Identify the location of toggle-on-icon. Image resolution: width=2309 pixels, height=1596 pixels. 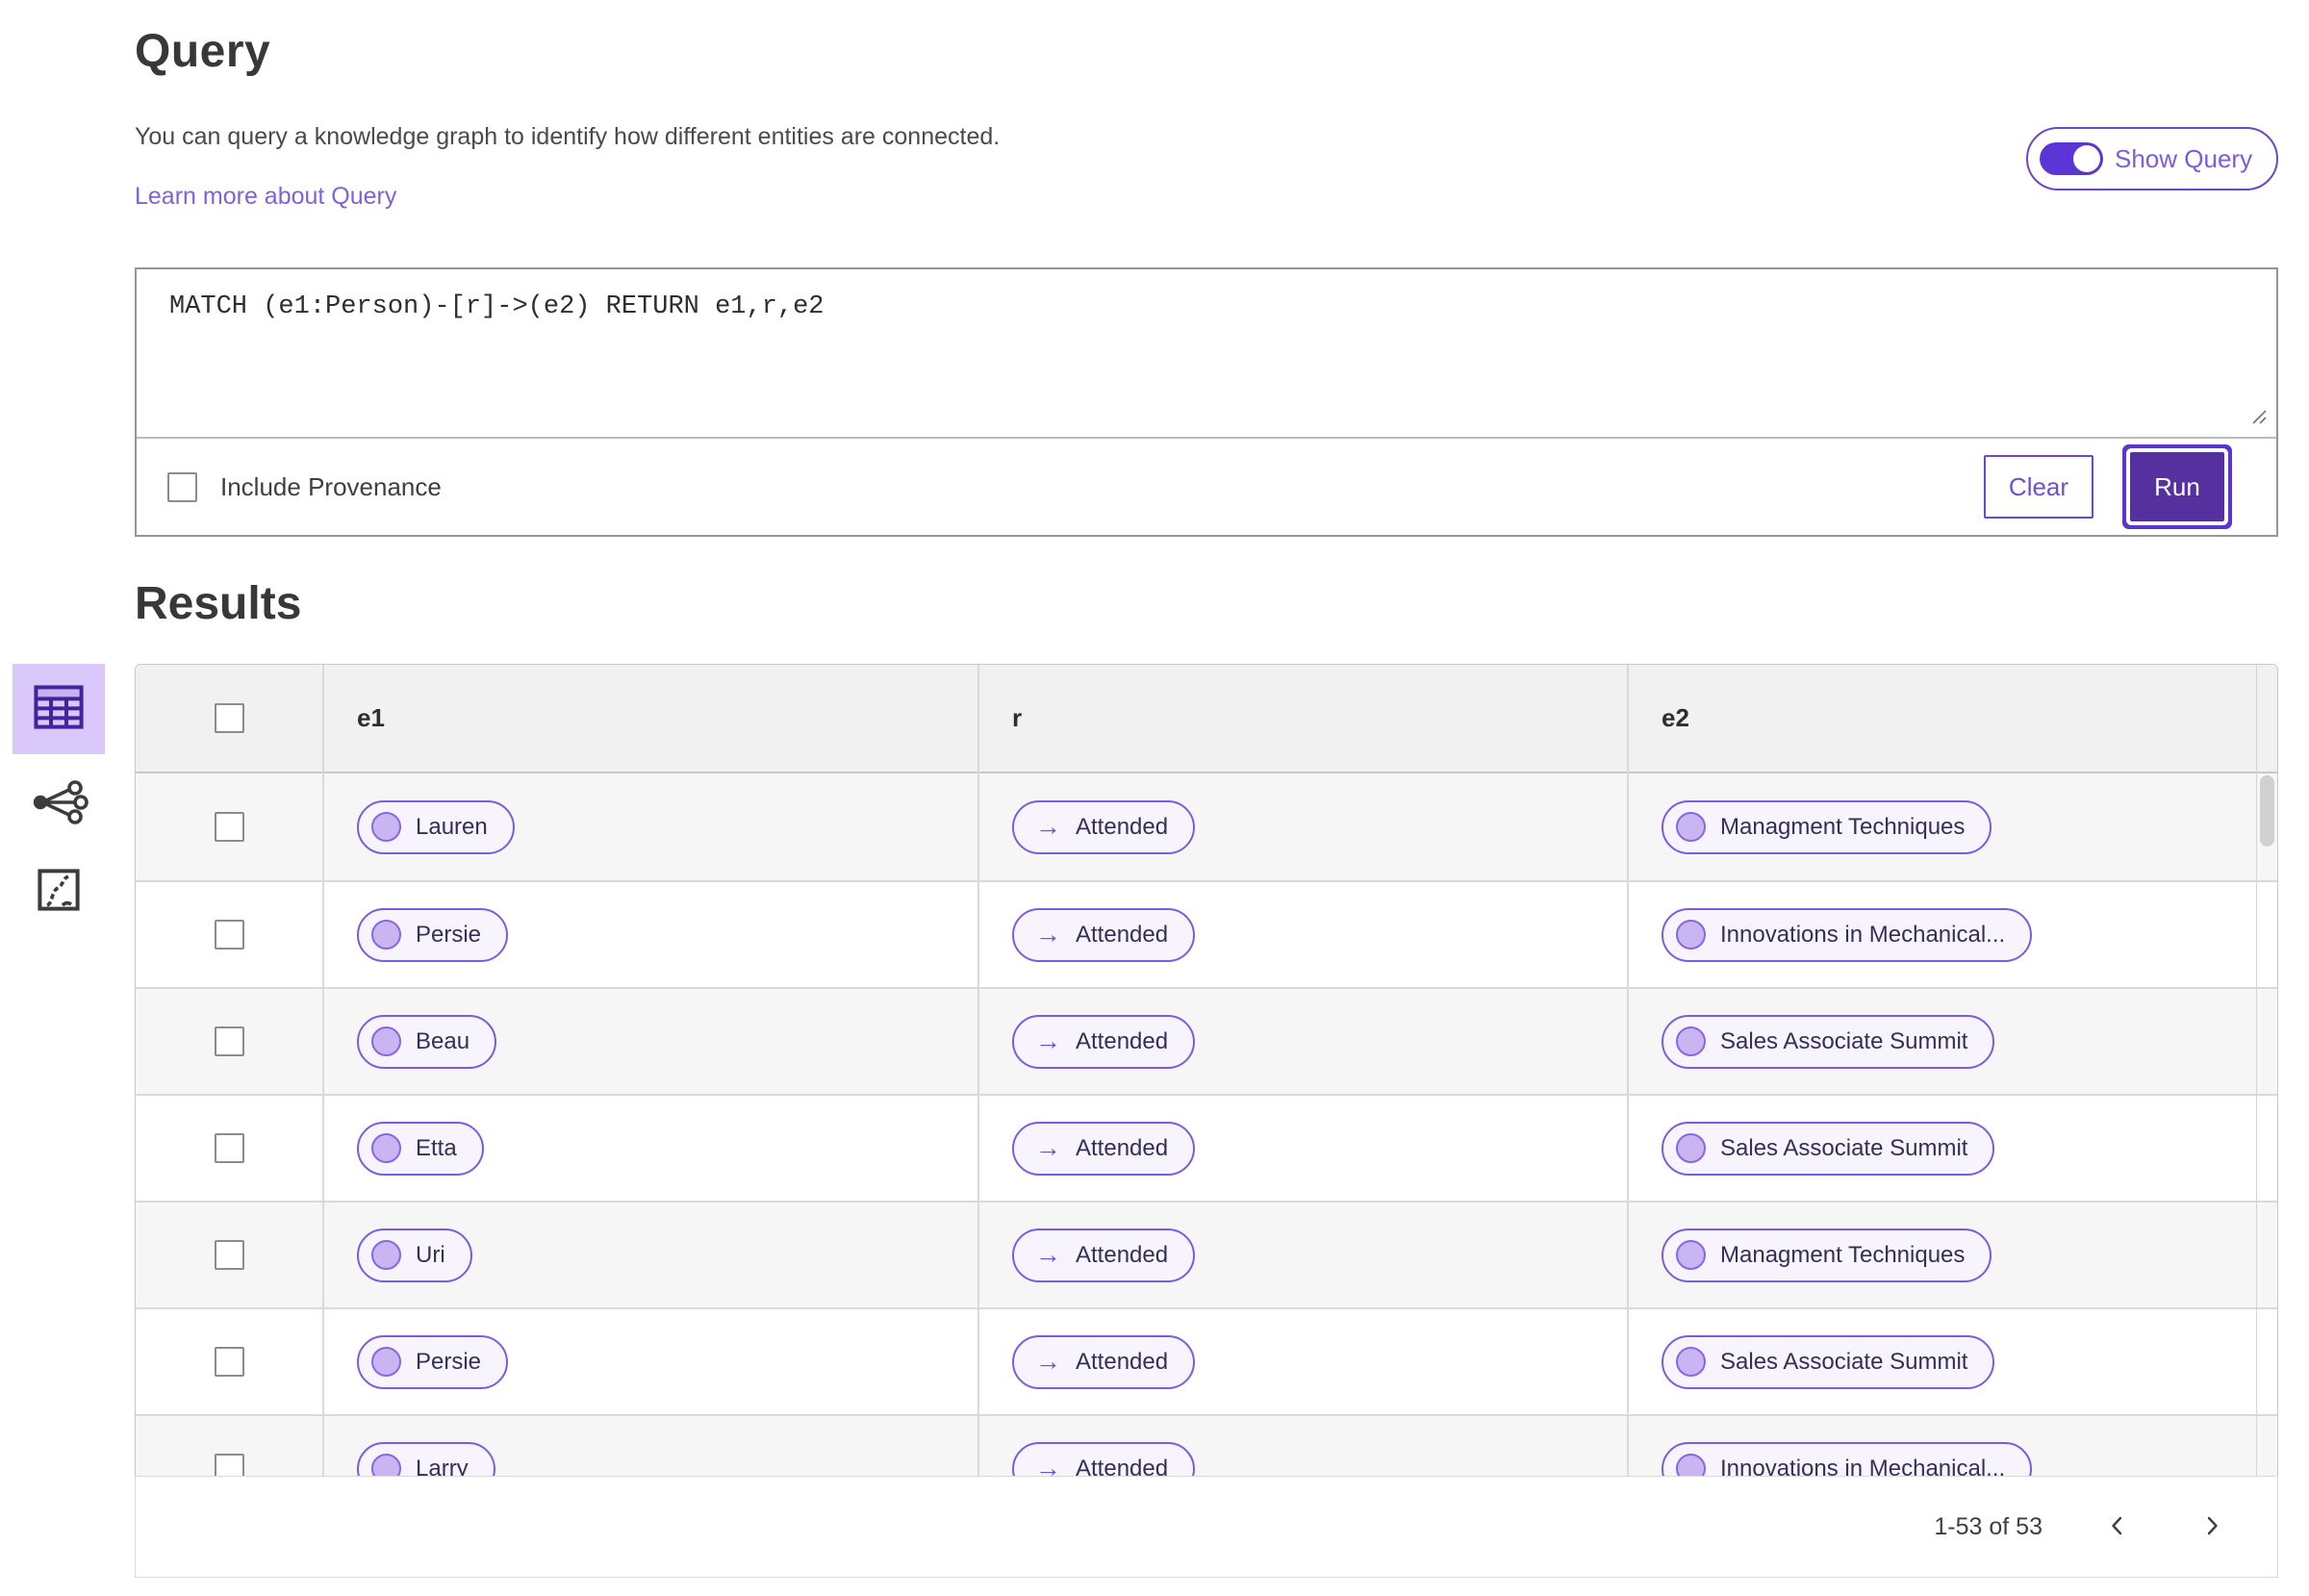
(2071, 158).